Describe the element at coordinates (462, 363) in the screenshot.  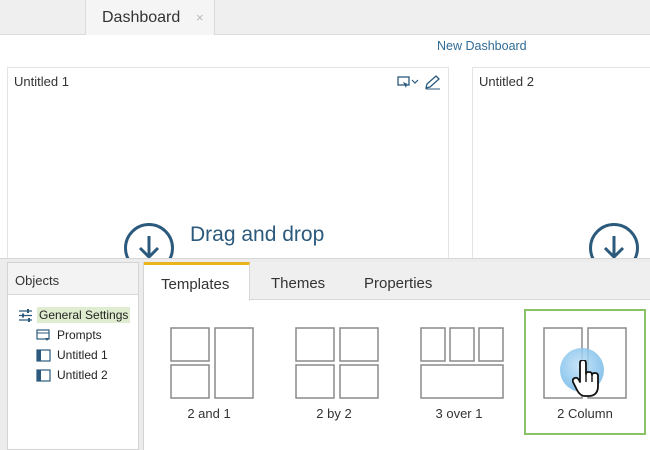
I see `template-3-over-1-thumbnail` at that location.